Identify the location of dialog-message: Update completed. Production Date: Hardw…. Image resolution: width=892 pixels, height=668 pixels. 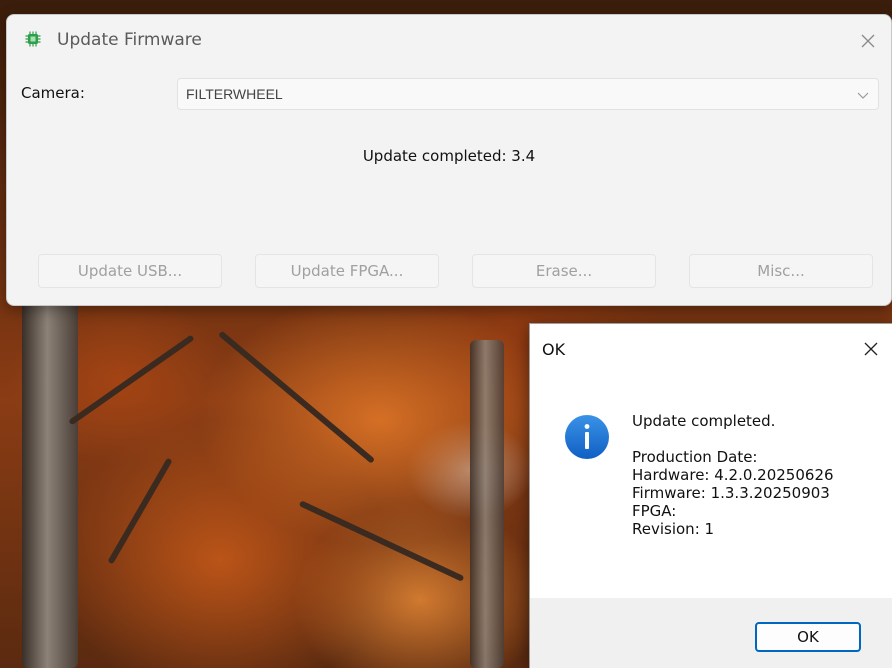
(733, 475).